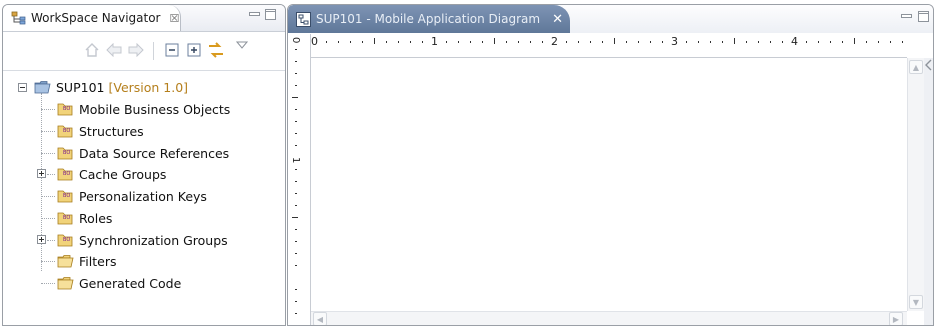 This screenshot has width=934, height=328. I want to click on tree-item-mobile-business-objects: BO Mobile Business Objects, so click(143, 109).